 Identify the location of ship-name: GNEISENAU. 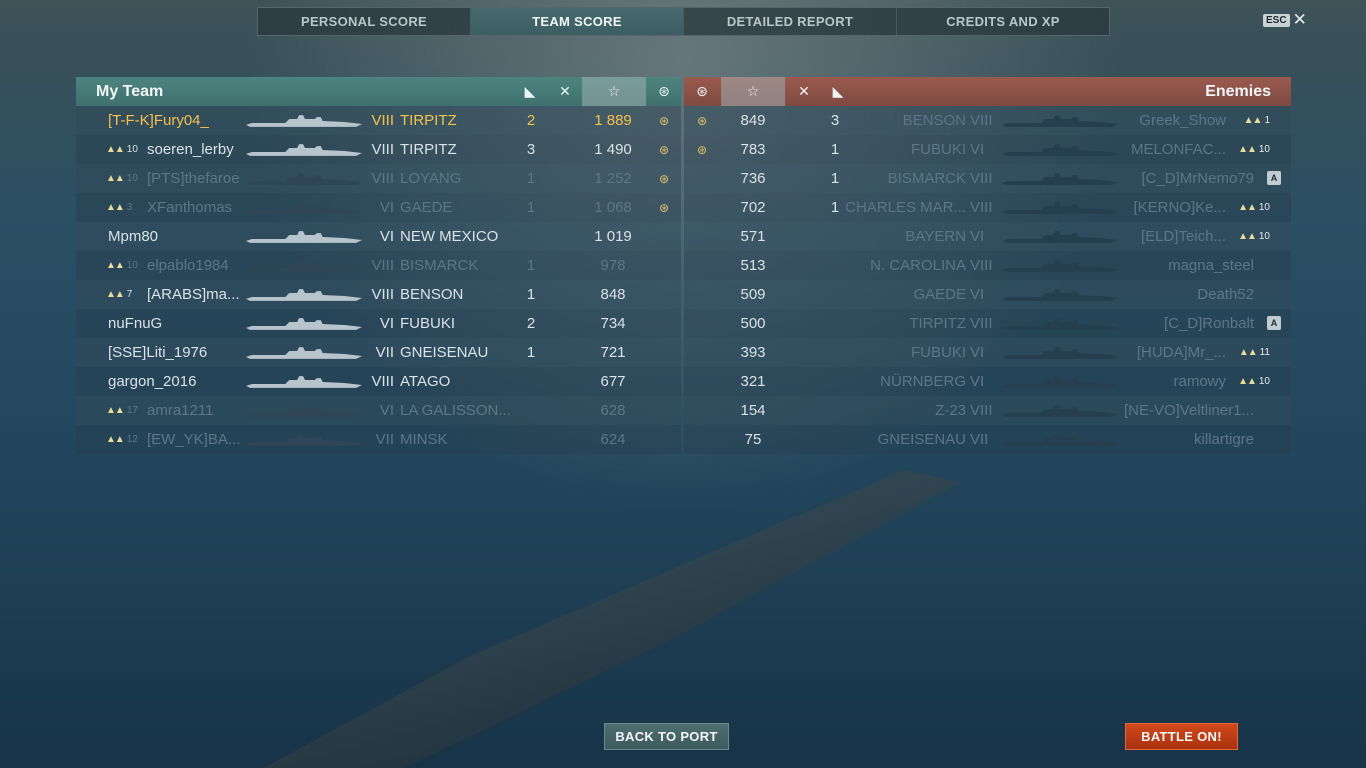
(921, 439).